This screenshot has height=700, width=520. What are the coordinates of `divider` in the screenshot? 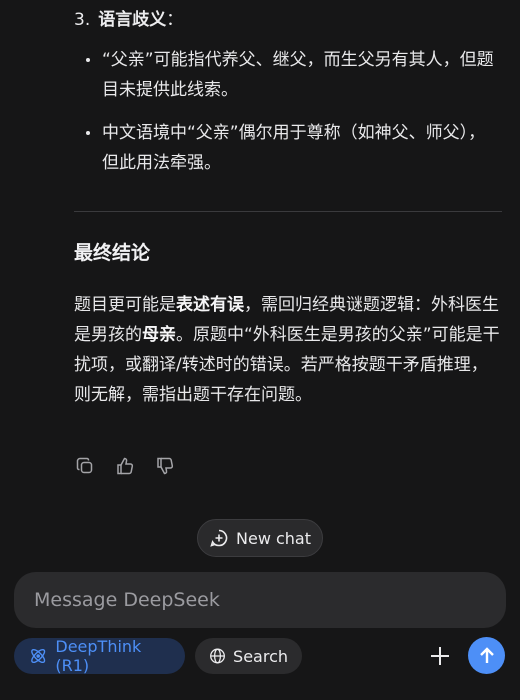 It's located at (288, 211).